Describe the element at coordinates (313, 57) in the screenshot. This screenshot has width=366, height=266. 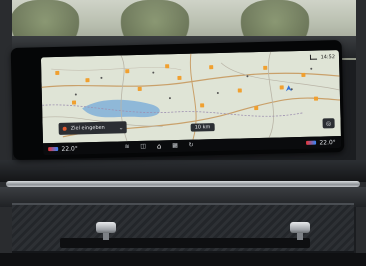
I see `signal-icon` at that location.